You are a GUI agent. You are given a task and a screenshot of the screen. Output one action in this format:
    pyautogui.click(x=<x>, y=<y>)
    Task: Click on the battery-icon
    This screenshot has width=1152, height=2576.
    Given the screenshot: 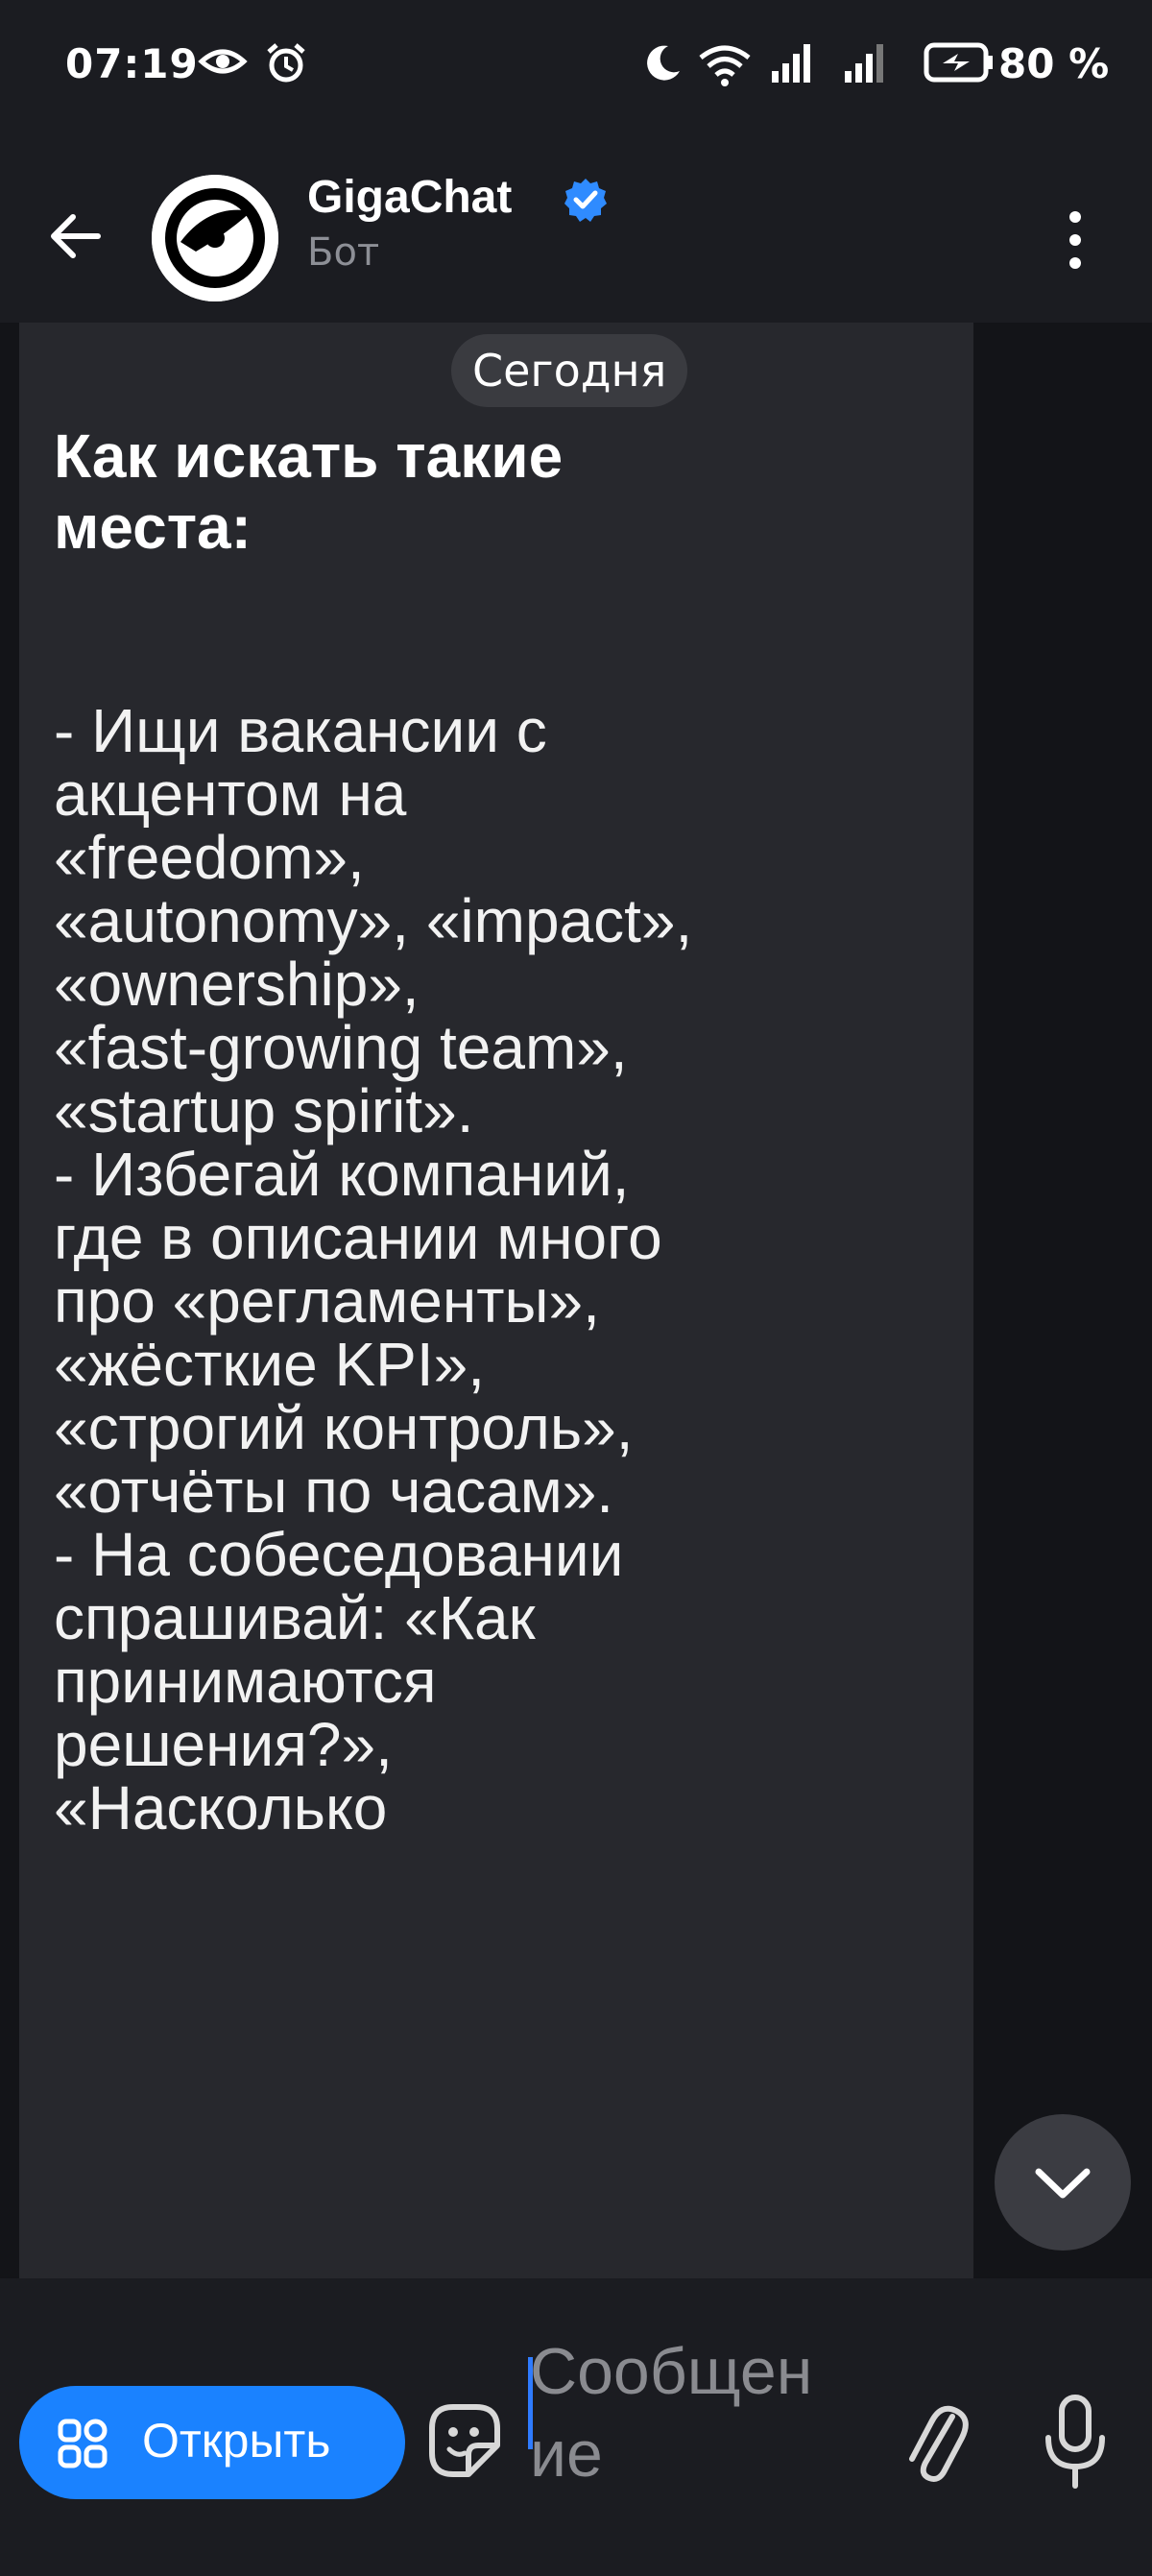 What is the action you would take?
    pyautogui.click(x=959, y=62)
    